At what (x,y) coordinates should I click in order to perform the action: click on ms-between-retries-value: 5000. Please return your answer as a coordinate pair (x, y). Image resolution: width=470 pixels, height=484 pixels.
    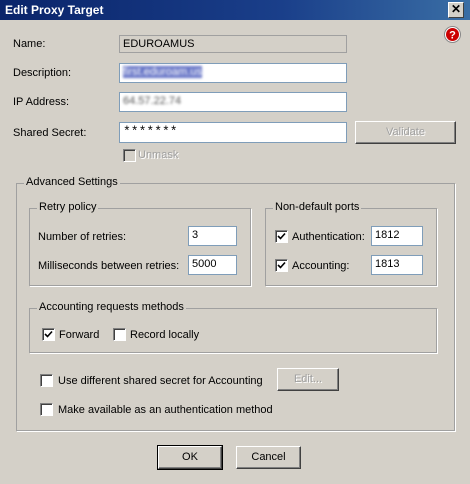
    Looking at the image, I should click on (204, 264).